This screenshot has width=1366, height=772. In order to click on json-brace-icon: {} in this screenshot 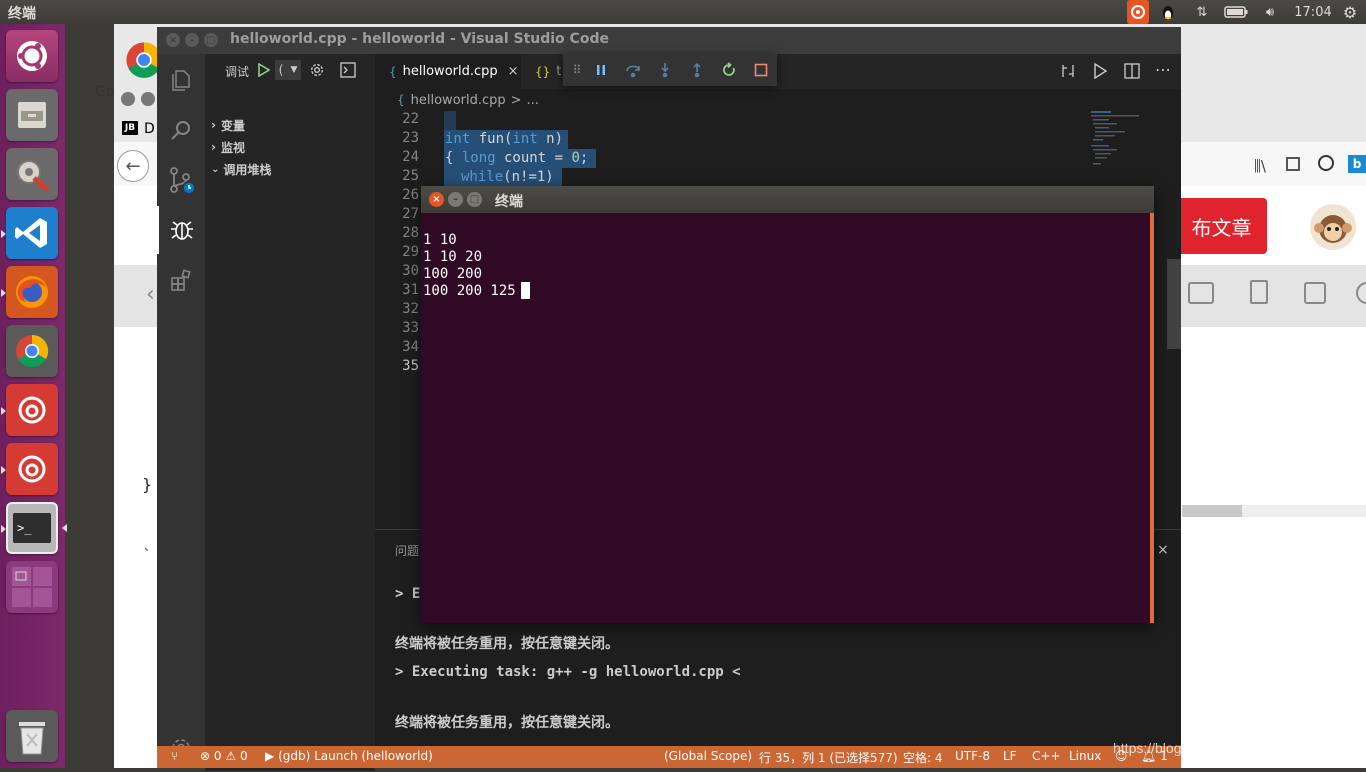, I will do `click(543, 71)`.